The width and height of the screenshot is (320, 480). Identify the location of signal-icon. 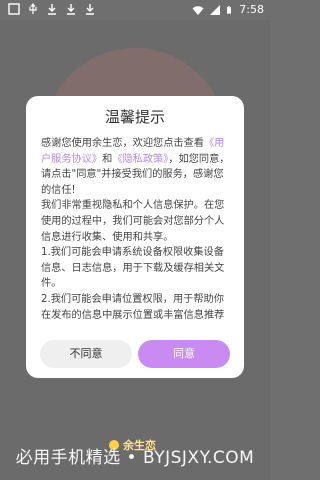
(215, 9).